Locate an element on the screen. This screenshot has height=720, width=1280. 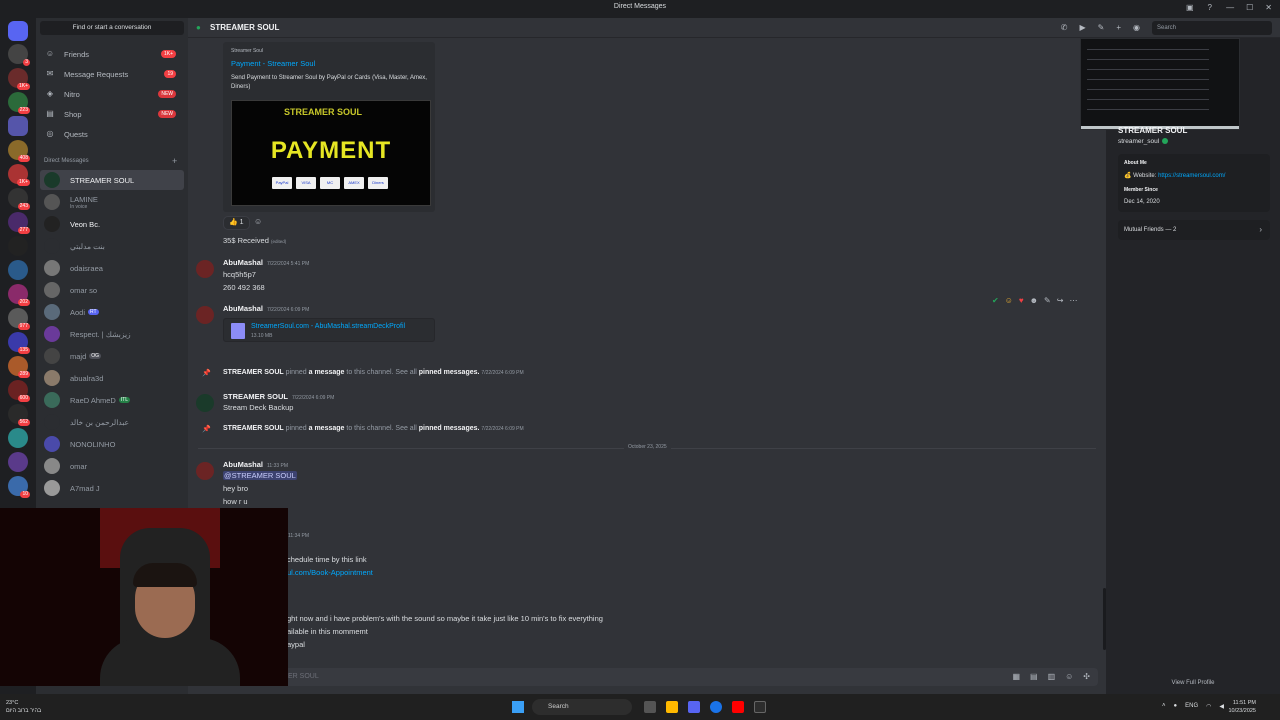
inbox-icon: ▣ is located at coordinates (1190, 7).